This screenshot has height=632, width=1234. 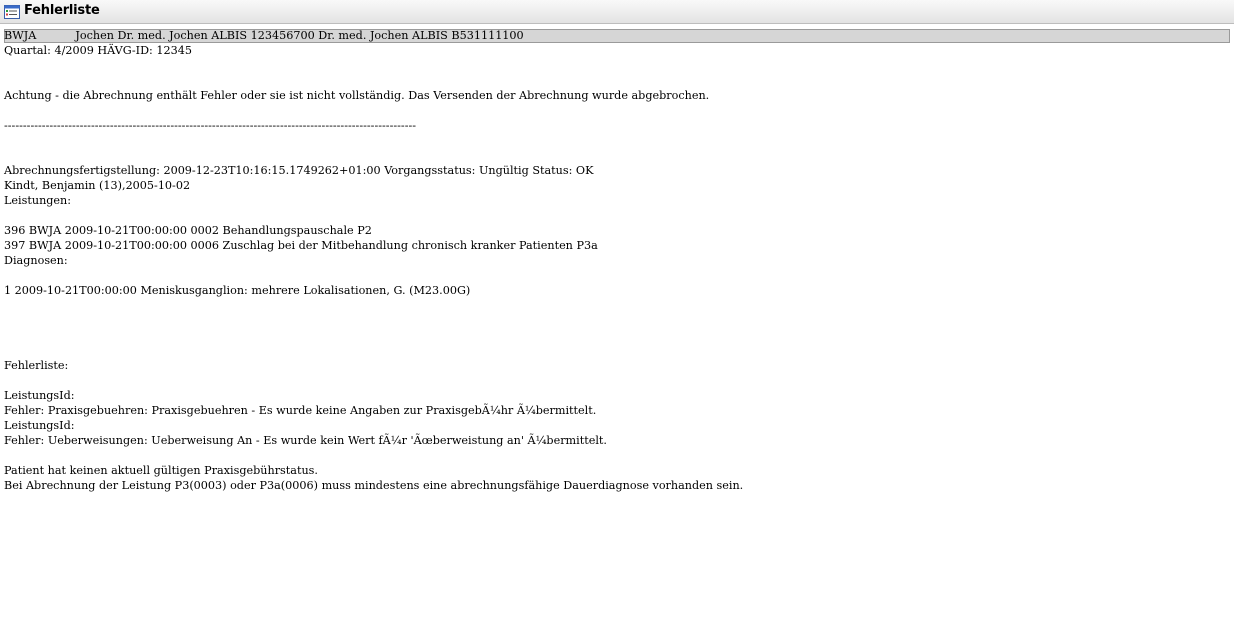 What do you see at coordinates (36, 260) in the screenshot?
I see `text-line: Diagnosen:` at bounding box center [36, 260].